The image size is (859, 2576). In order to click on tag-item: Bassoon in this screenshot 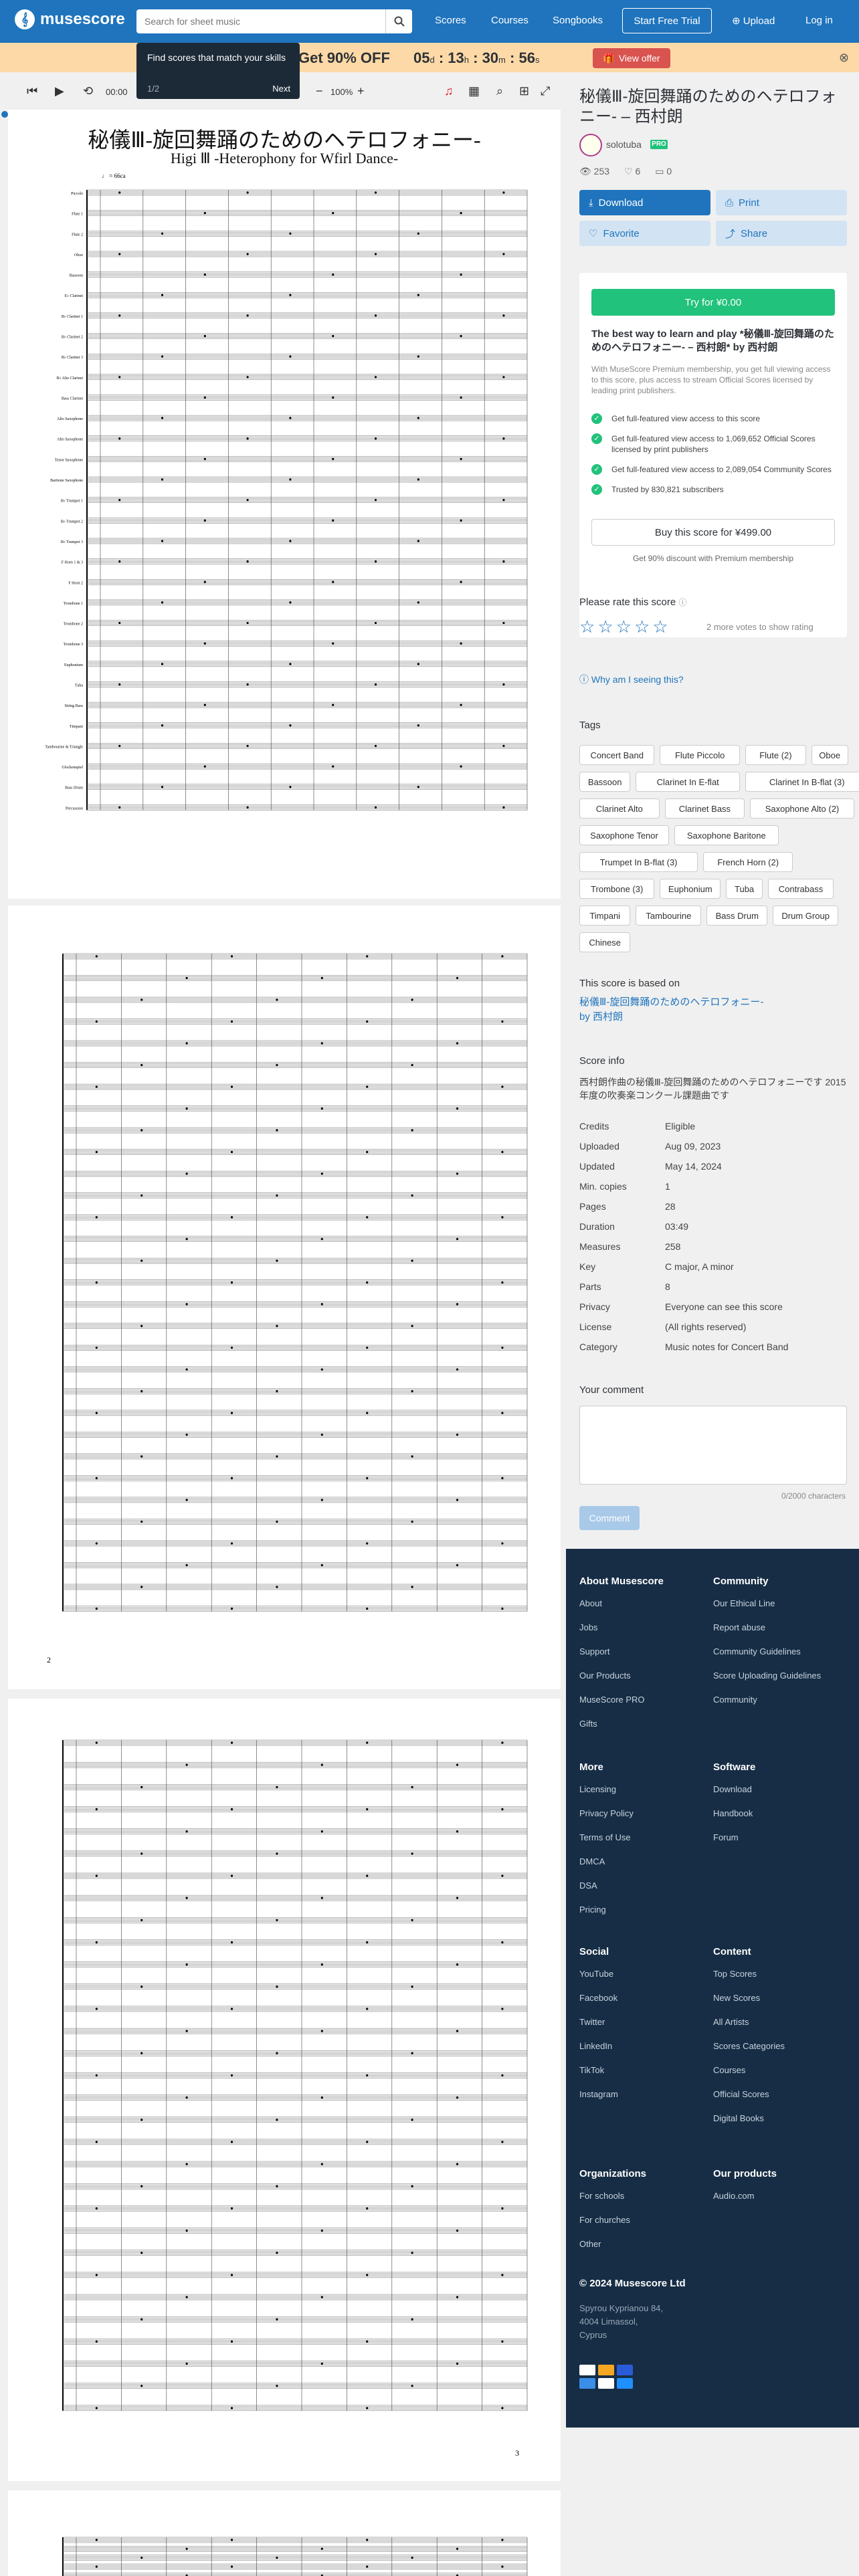, I will do `click(605, 782)`.